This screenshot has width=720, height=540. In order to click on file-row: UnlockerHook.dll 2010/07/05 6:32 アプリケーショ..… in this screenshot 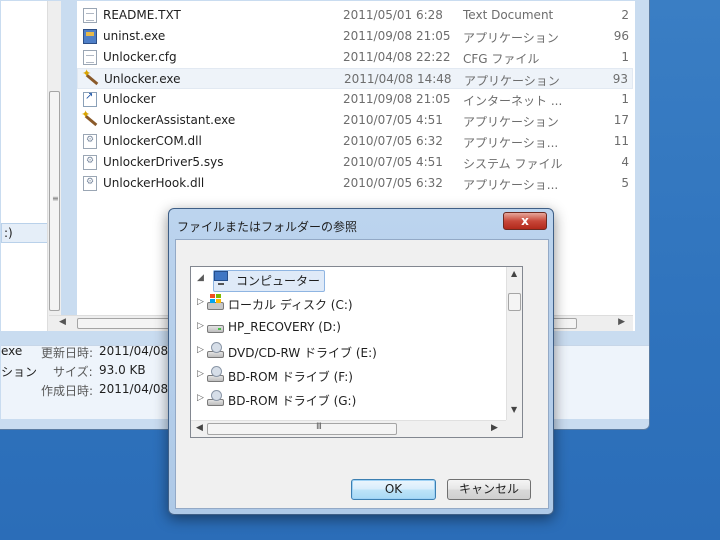, I will do `click(355, 183)`.